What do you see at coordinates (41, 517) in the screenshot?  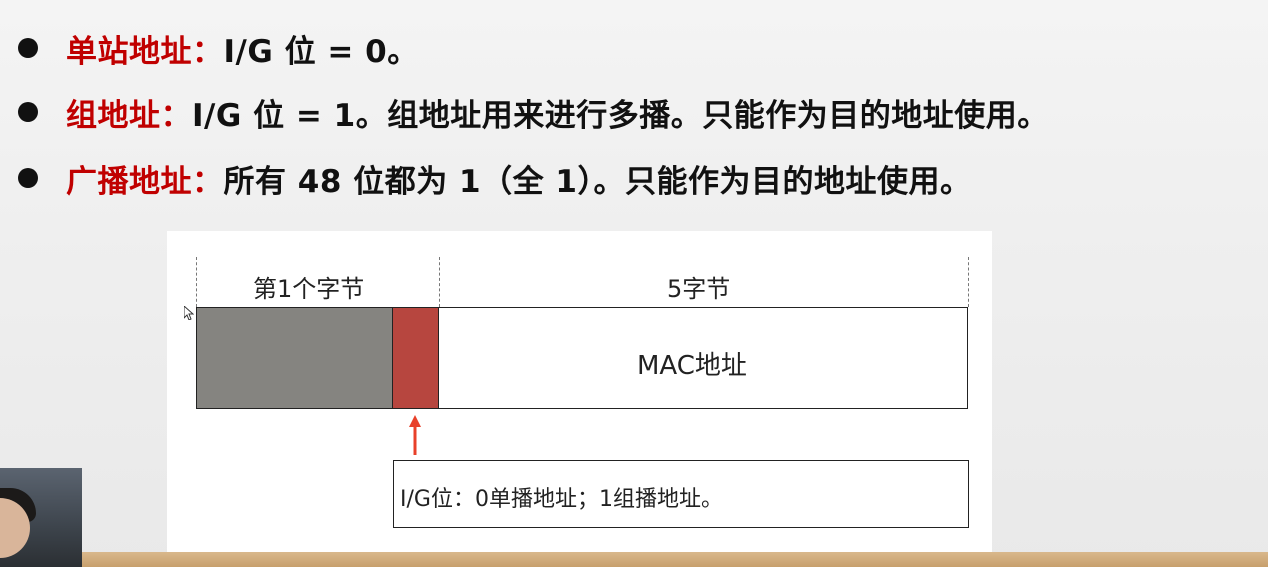 I see `webcam-overlay` at bounding box center [41, 517].